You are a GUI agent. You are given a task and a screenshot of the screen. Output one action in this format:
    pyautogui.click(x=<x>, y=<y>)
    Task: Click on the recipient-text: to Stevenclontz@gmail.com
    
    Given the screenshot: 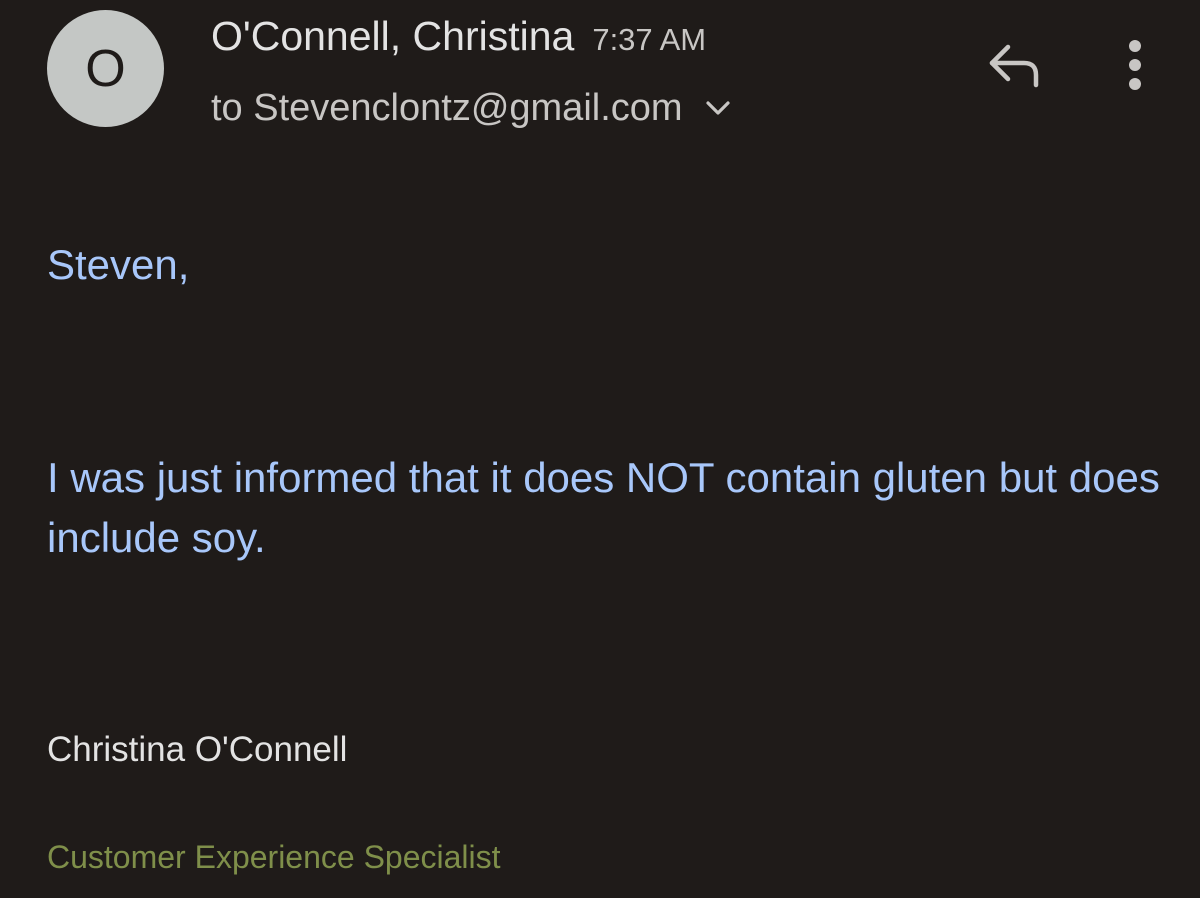 What is the action you would take?
    pyautogui.click(x=447, y=108)
    